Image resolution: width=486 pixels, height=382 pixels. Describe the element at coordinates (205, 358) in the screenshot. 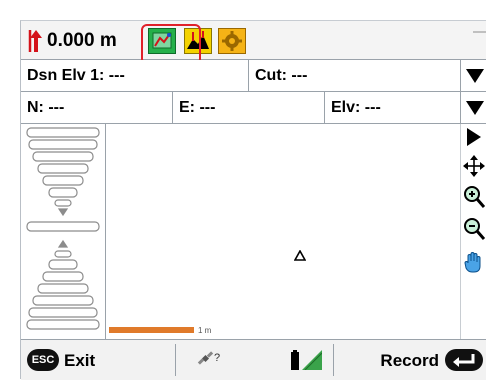

I see `satellite-icon` at that location.